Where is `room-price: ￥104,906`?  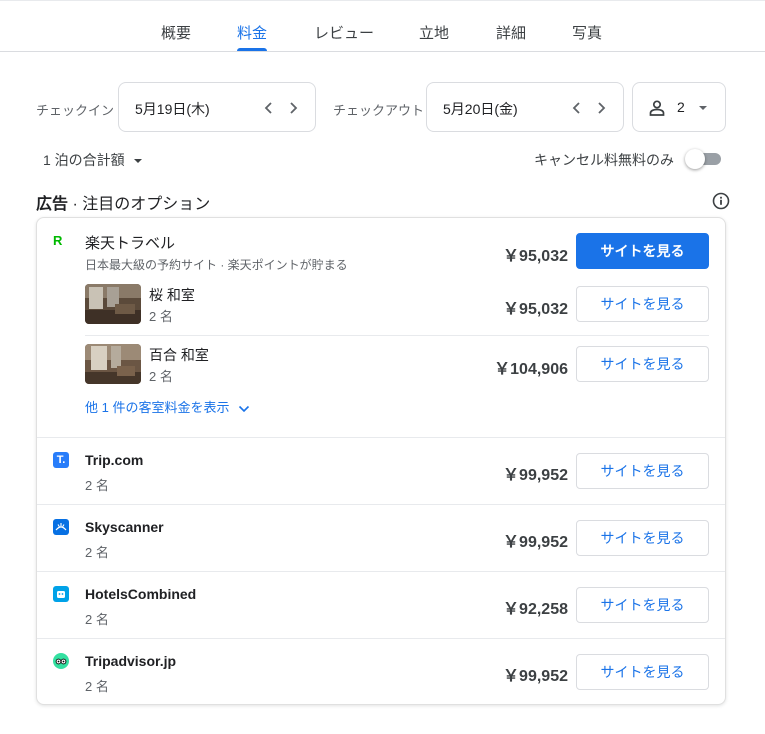 room-price: ￥104,906 is located at coordinates (531, 369).